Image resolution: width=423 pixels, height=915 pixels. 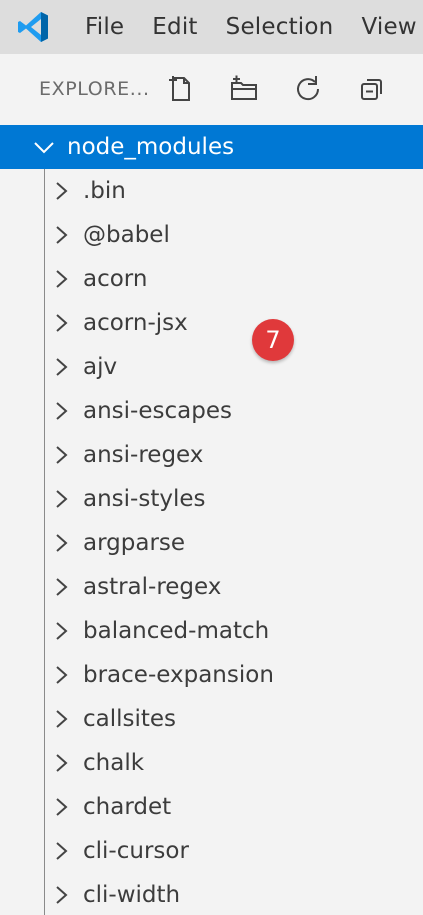 What do you see at coordinates (143, 455) in the screenshot?
I see `tree-item-label: ansi-regex` at bounding box center [143, 455].